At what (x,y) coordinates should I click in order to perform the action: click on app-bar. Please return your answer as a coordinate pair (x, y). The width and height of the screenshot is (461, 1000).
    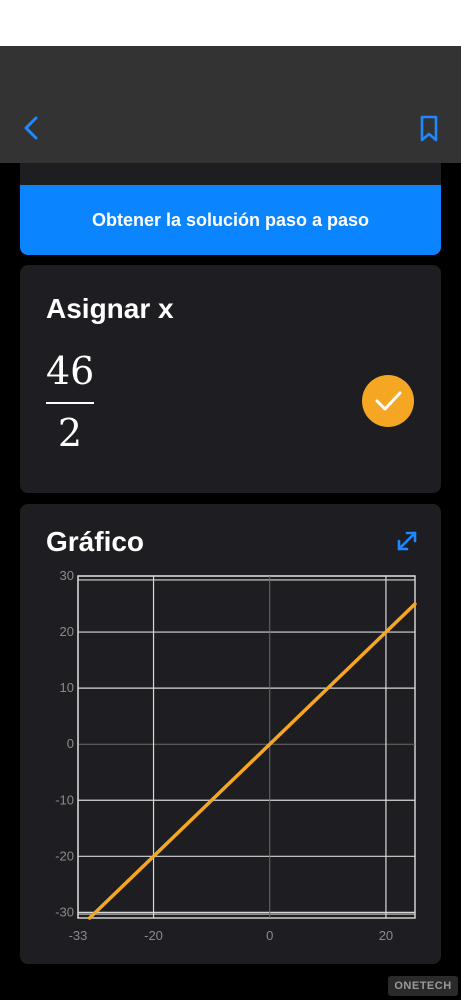
    Looking at the image, I should click on (230, 104).